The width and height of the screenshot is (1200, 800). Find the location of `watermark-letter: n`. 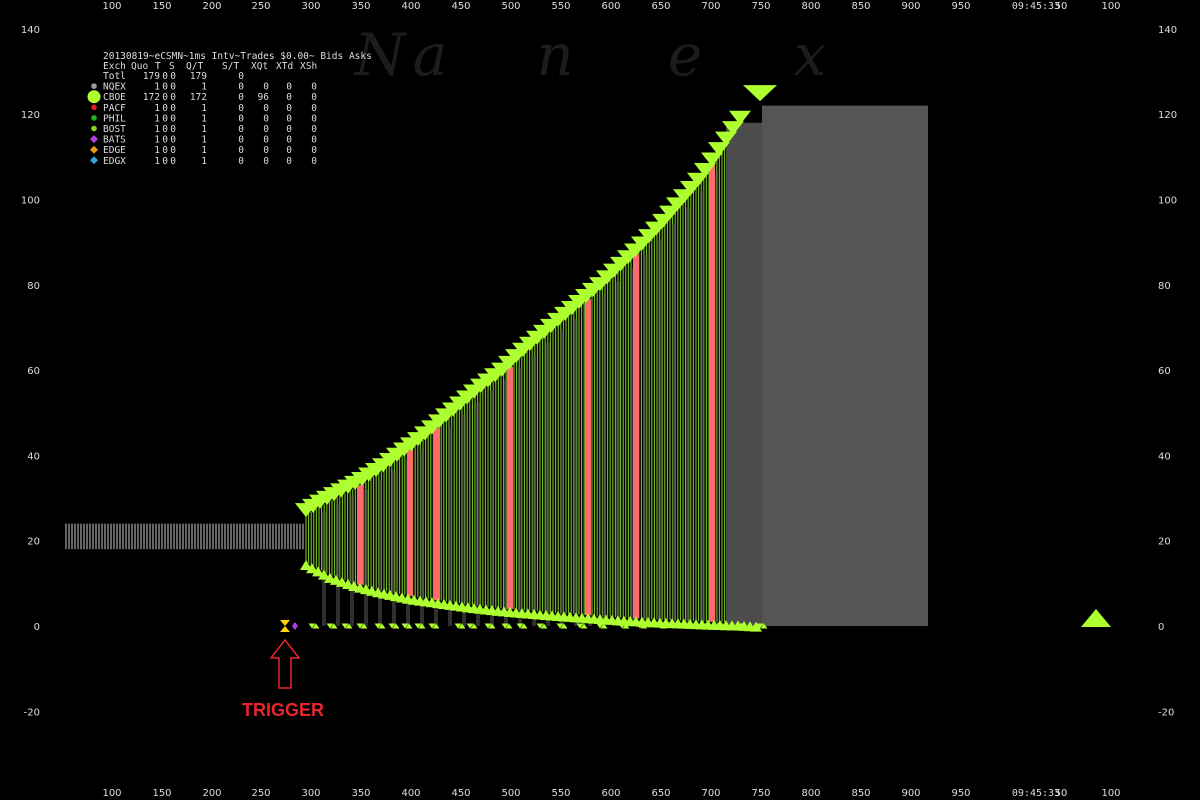

watermark-letter: n is located at coordinates (554, 55).